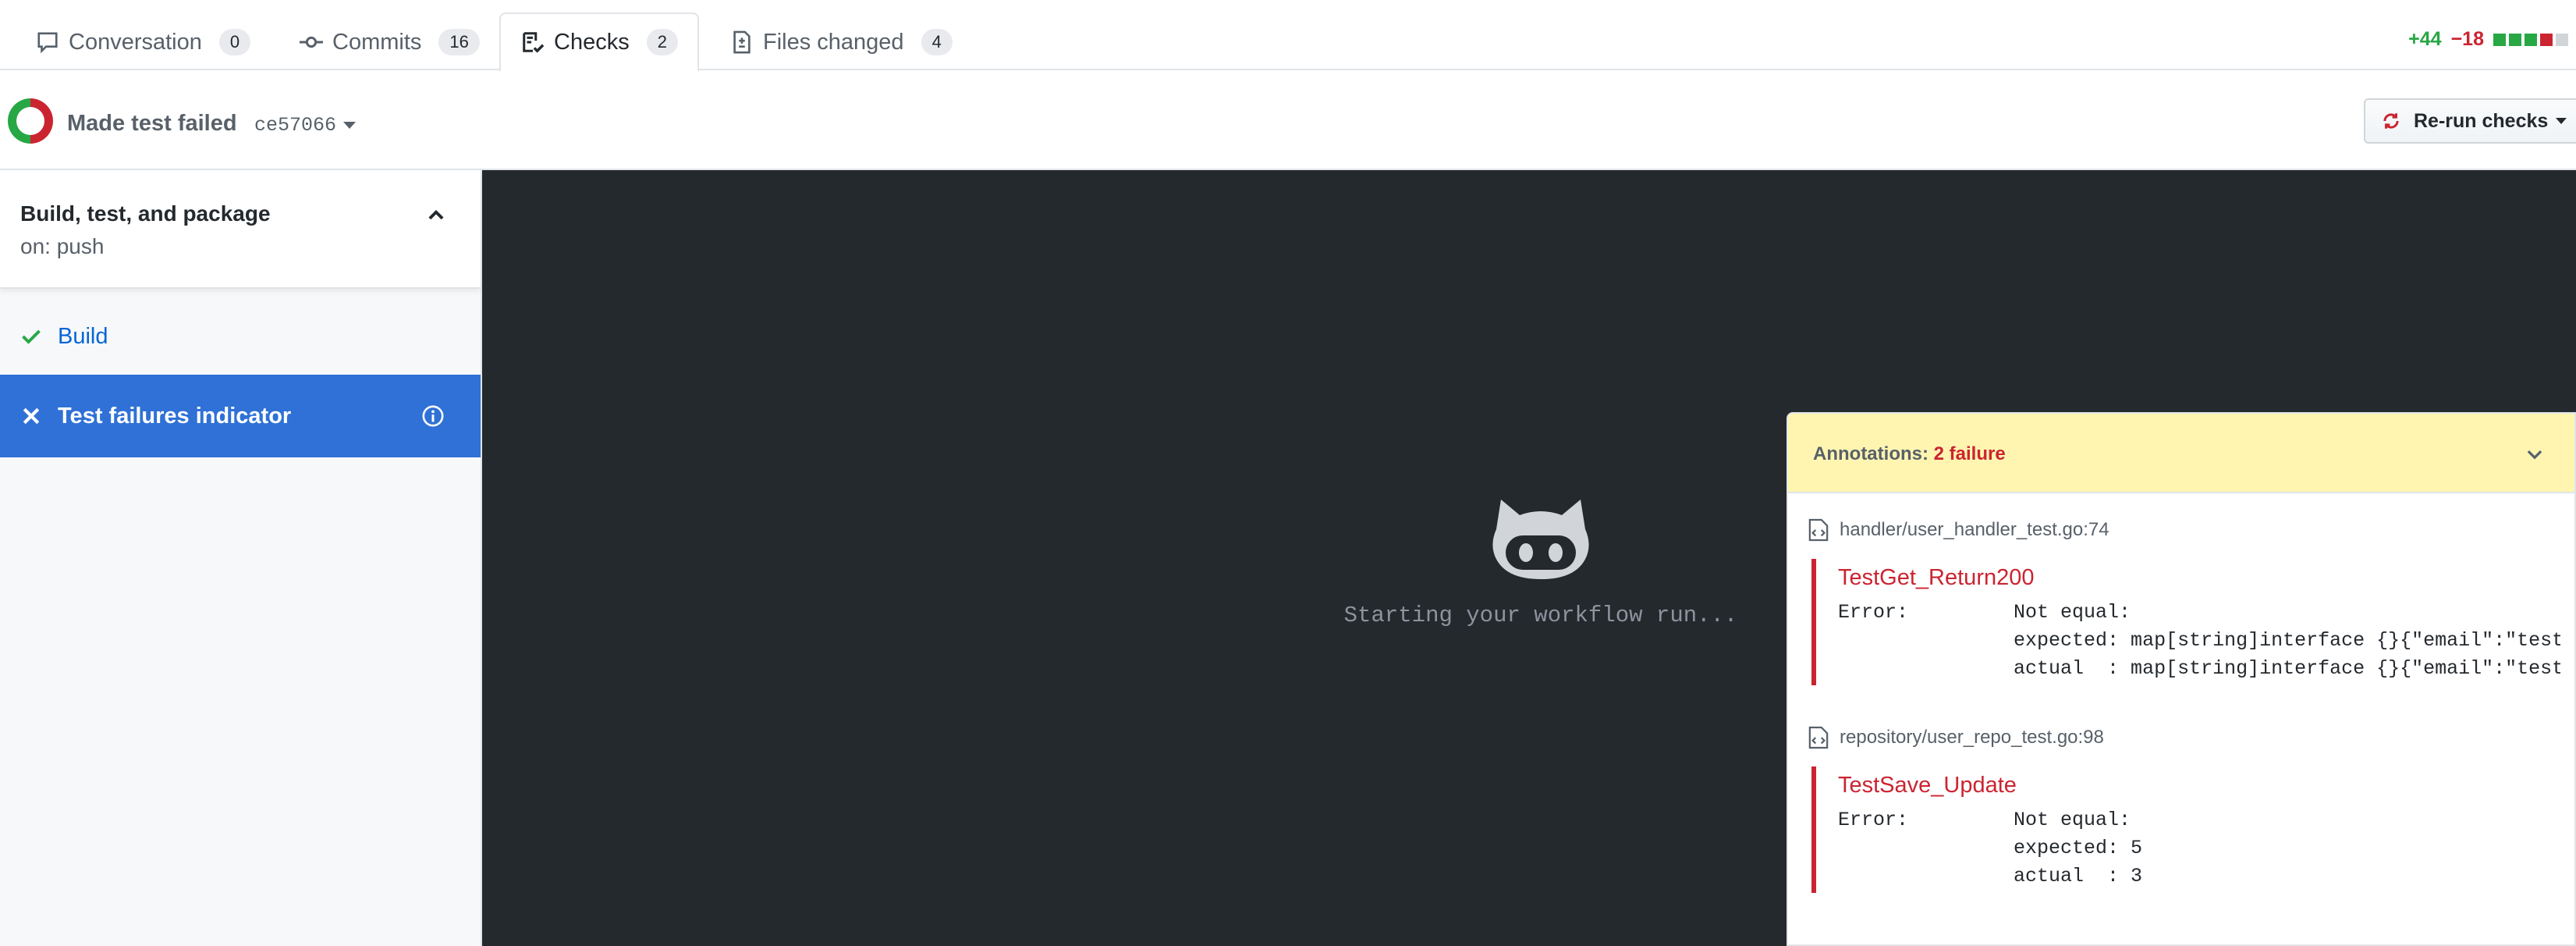  What do you see at coordinates (662, 42) in the screenshot?
I see `tab-counter: 2` at bounding box center [662, 42].